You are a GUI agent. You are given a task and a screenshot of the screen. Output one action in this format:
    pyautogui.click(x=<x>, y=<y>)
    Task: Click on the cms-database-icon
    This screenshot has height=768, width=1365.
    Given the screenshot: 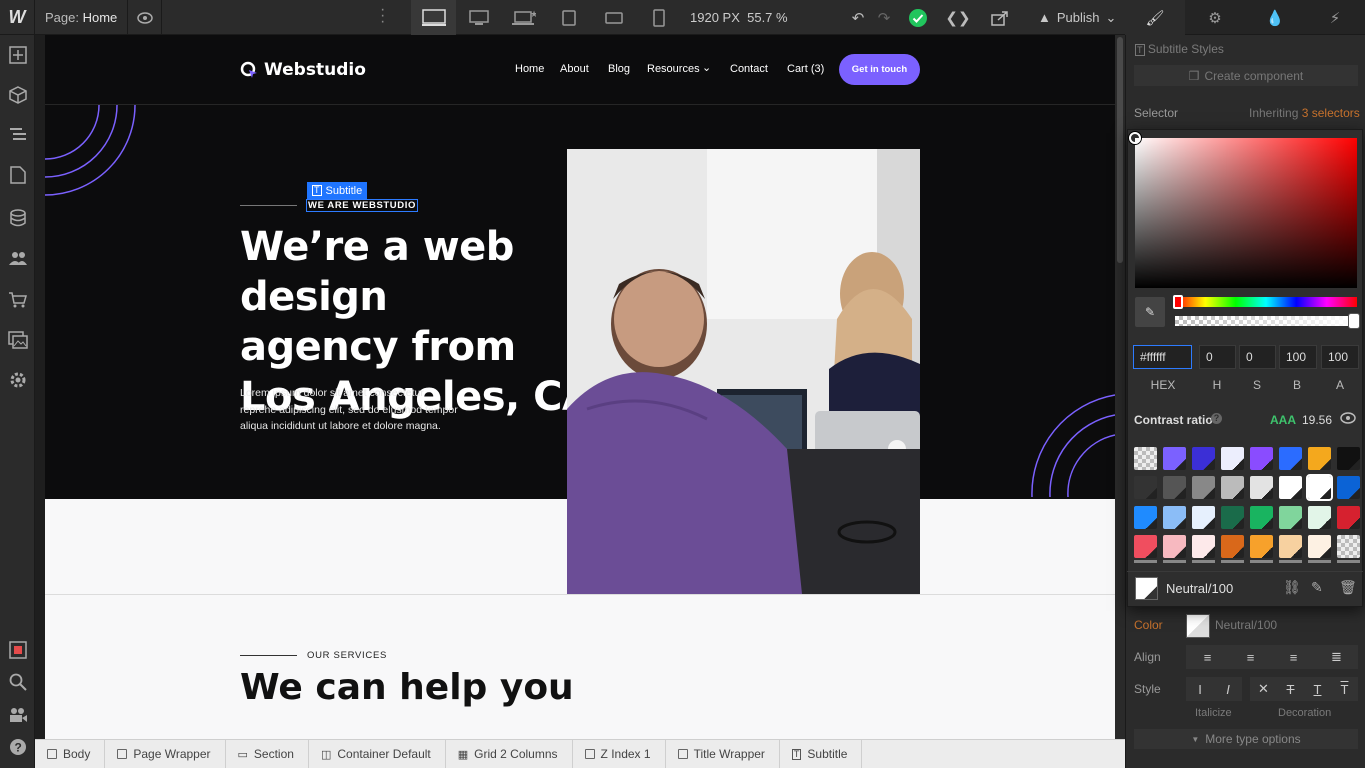 What is the action you would take?
    pyautogui.click(x=17, y=218)
    